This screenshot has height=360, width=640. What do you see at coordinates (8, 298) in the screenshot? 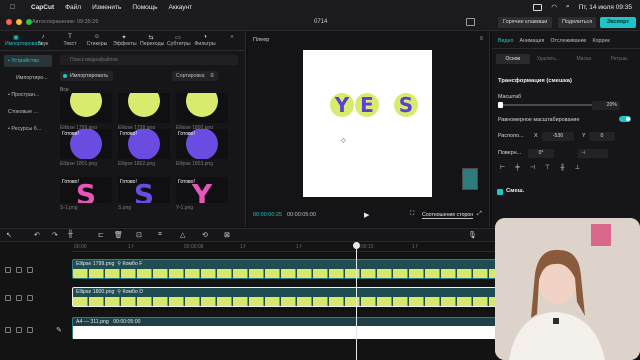
I see `track-2-lock-icon` at bounding box center [8, 298].